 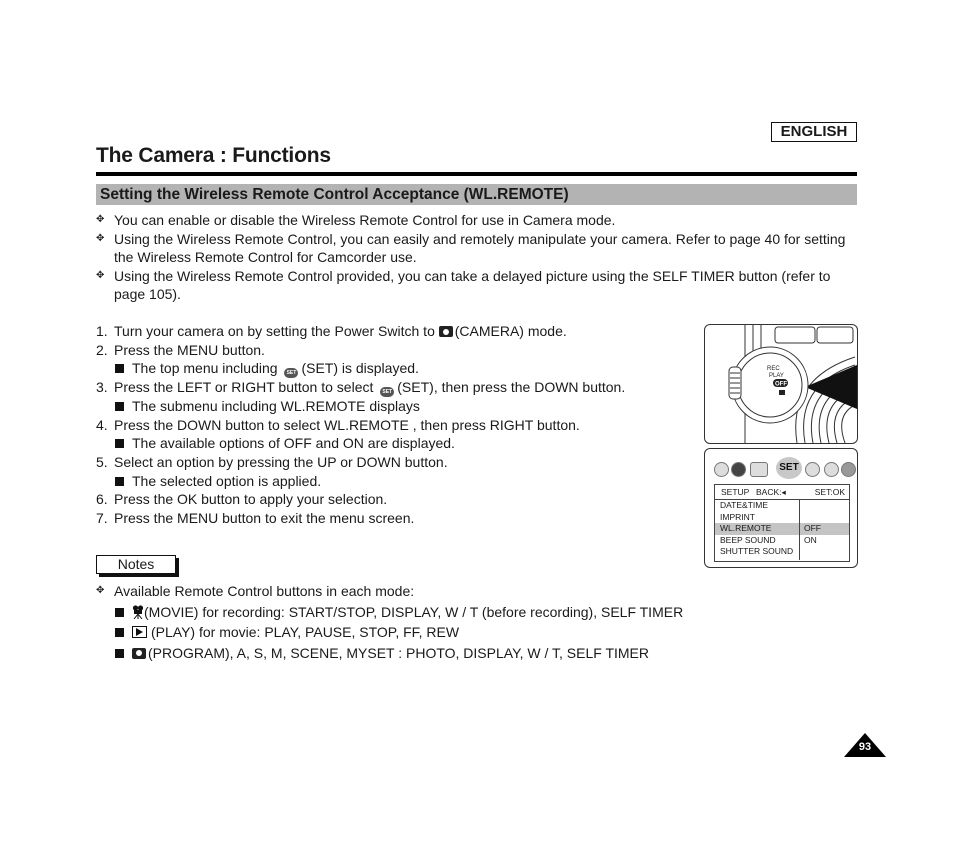 I want to click on step-text: Press the LEFT or RIGHT button to select, so click(x=246, y=387).